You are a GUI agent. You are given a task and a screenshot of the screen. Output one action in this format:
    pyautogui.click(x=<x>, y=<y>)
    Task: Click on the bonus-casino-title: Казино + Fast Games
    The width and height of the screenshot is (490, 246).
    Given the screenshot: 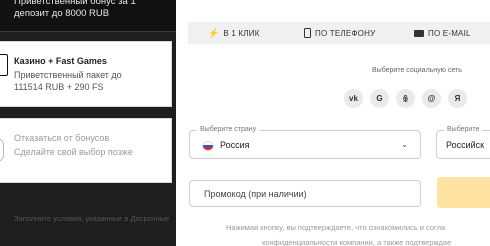 What is the action you would take?
    pyautogui.click(x=60, y=61)
    